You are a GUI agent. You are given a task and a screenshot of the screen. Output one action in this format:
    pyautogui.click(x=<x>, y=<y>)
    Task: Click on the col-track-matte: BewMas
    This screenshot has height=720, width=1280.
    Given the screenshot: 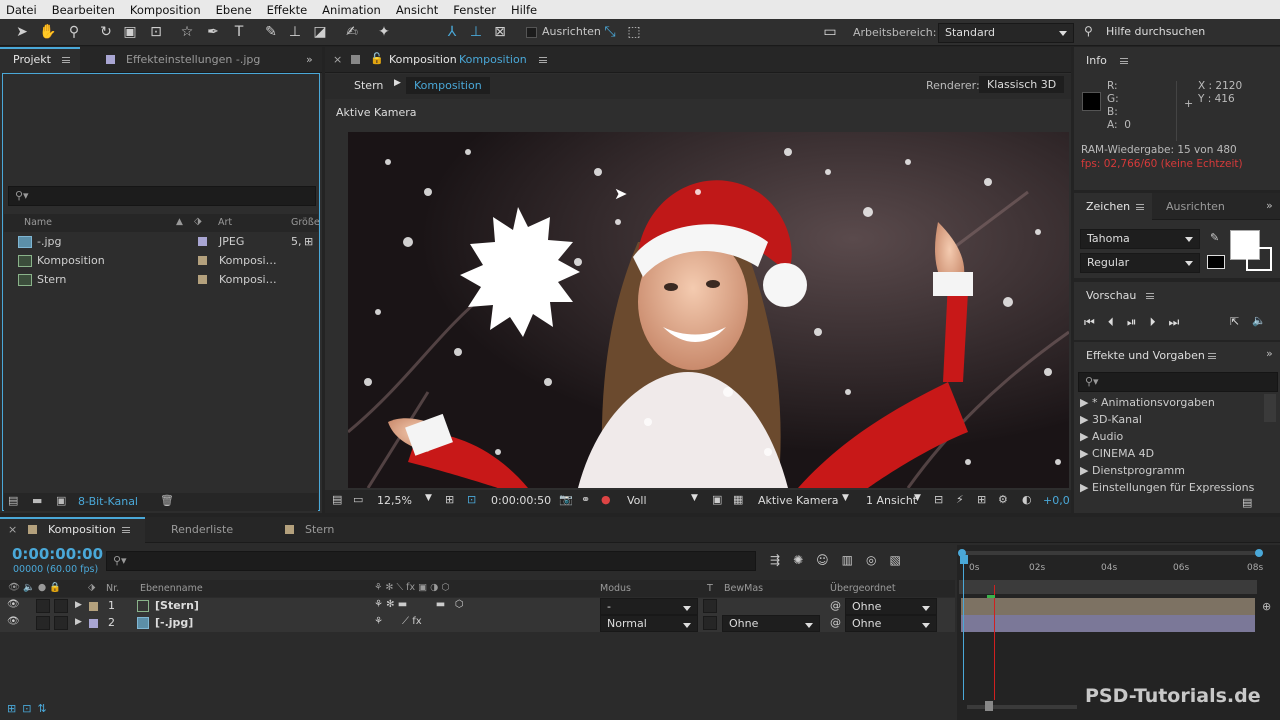 What is the action you would take?
    pyautogui.click(x=743, y=588)
    